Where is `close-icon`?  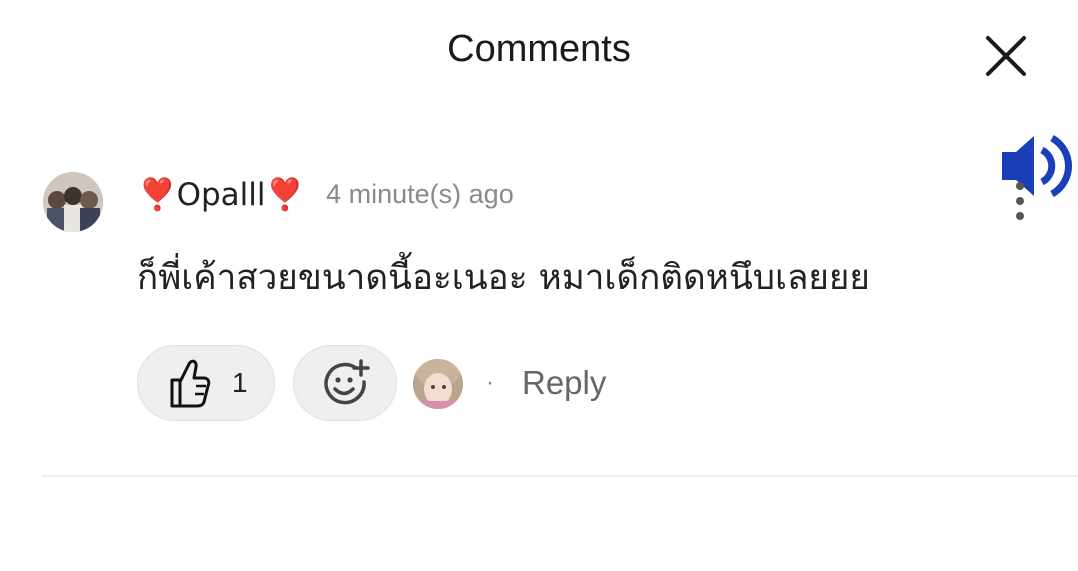
close-icon is located at coordinates (1006, 56).